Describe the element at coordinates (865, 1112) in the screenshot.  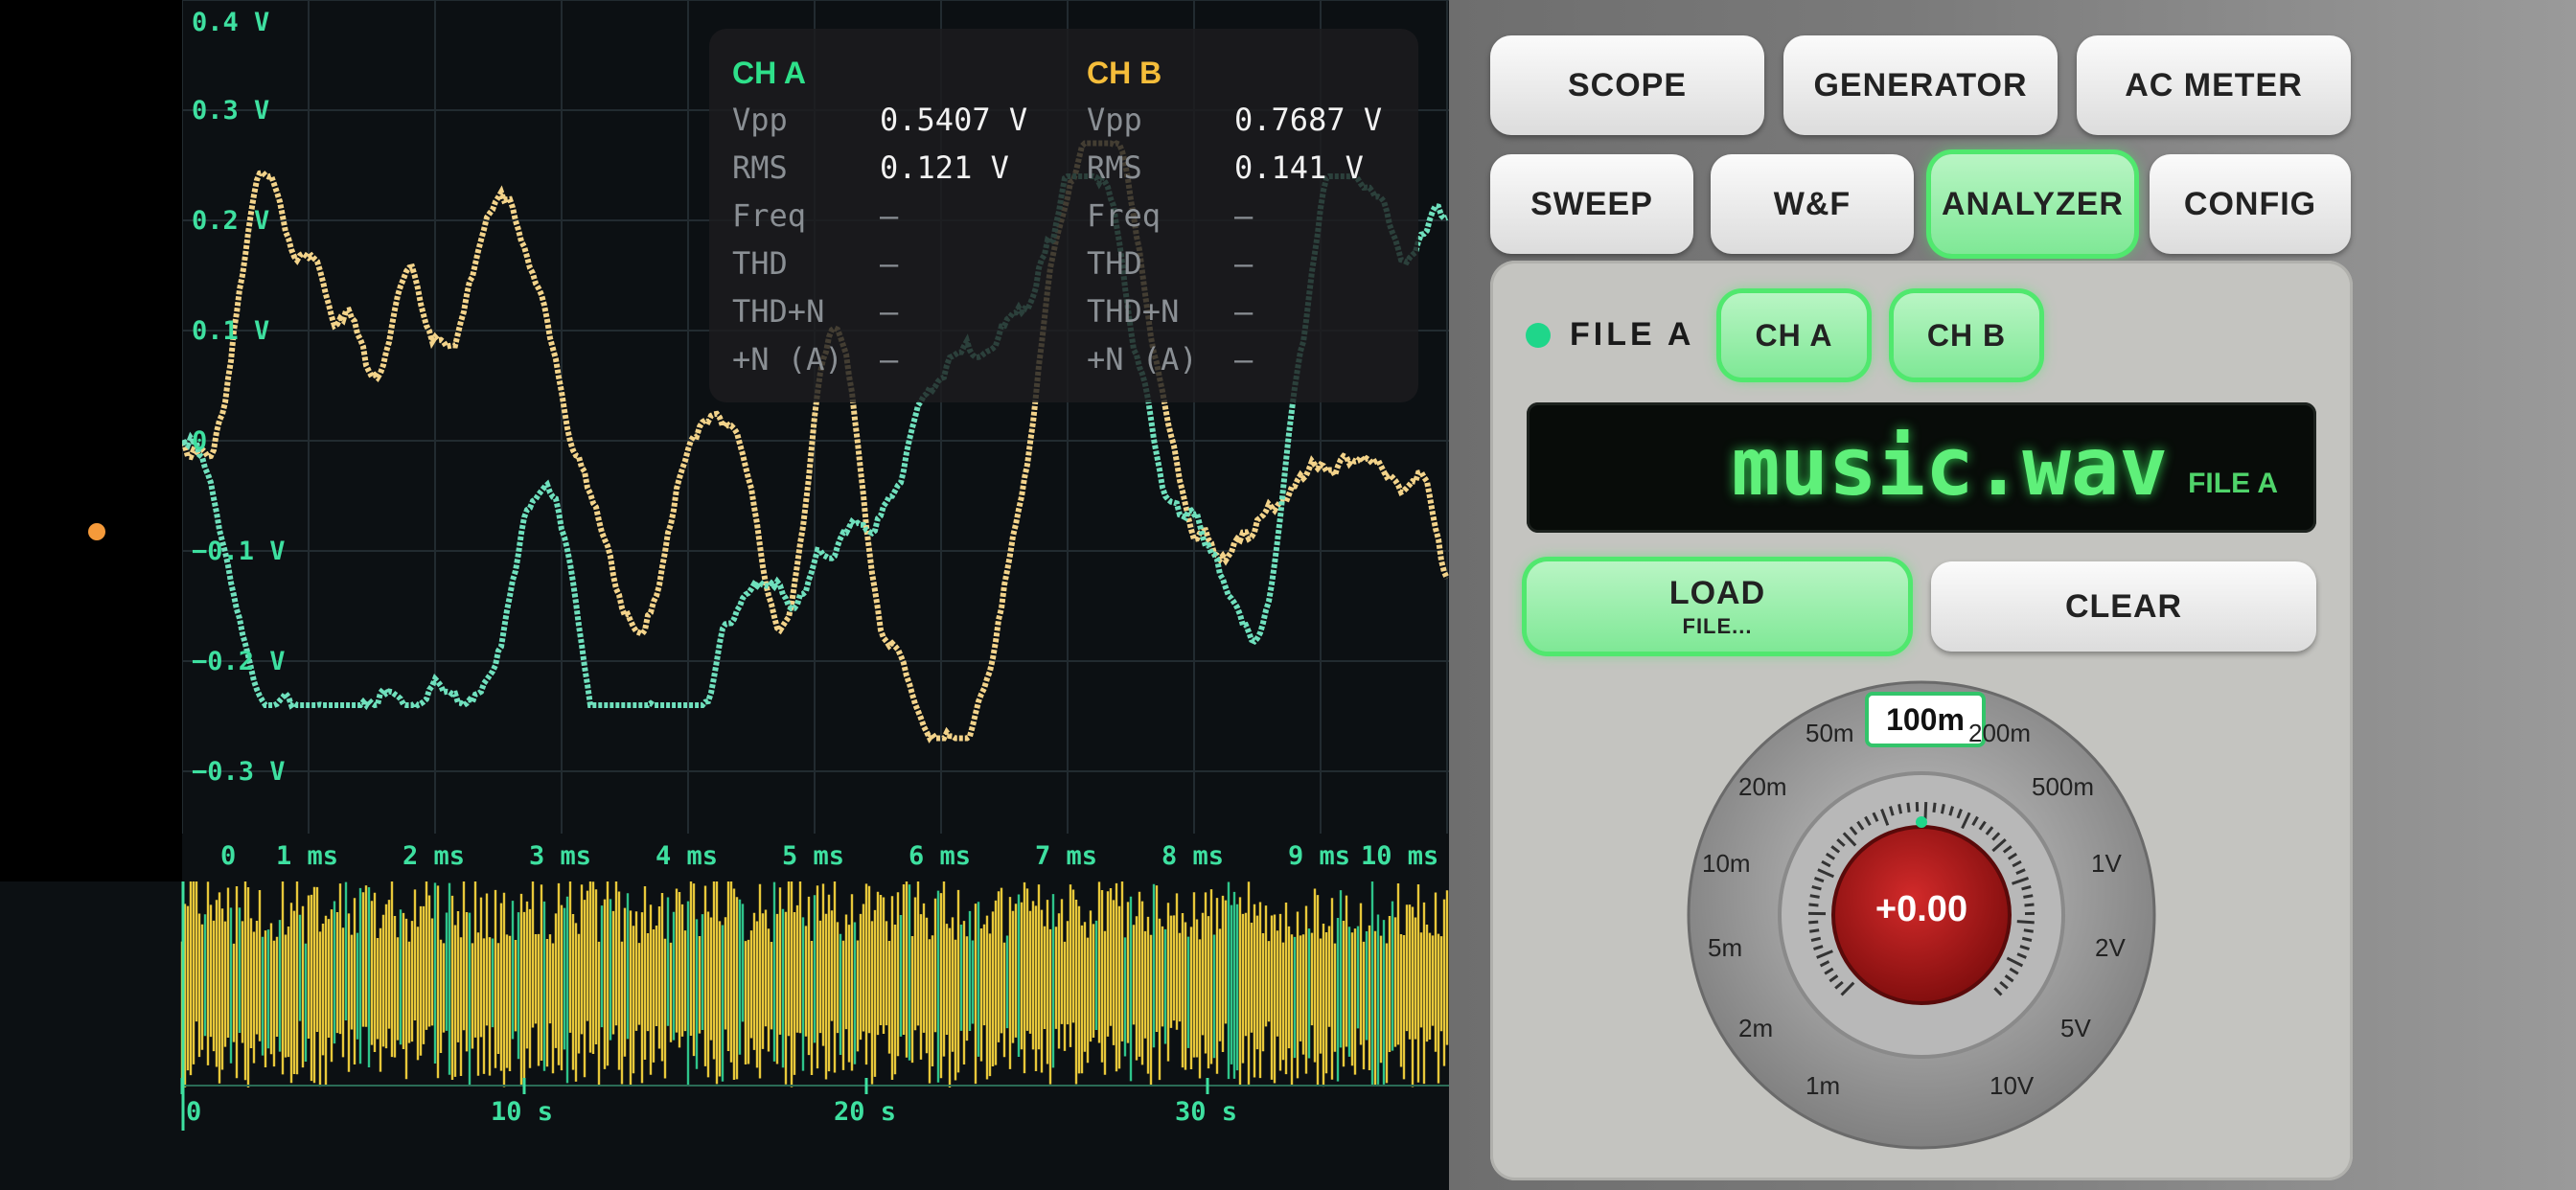
I see `overview-label-20: 20 s` at that location.